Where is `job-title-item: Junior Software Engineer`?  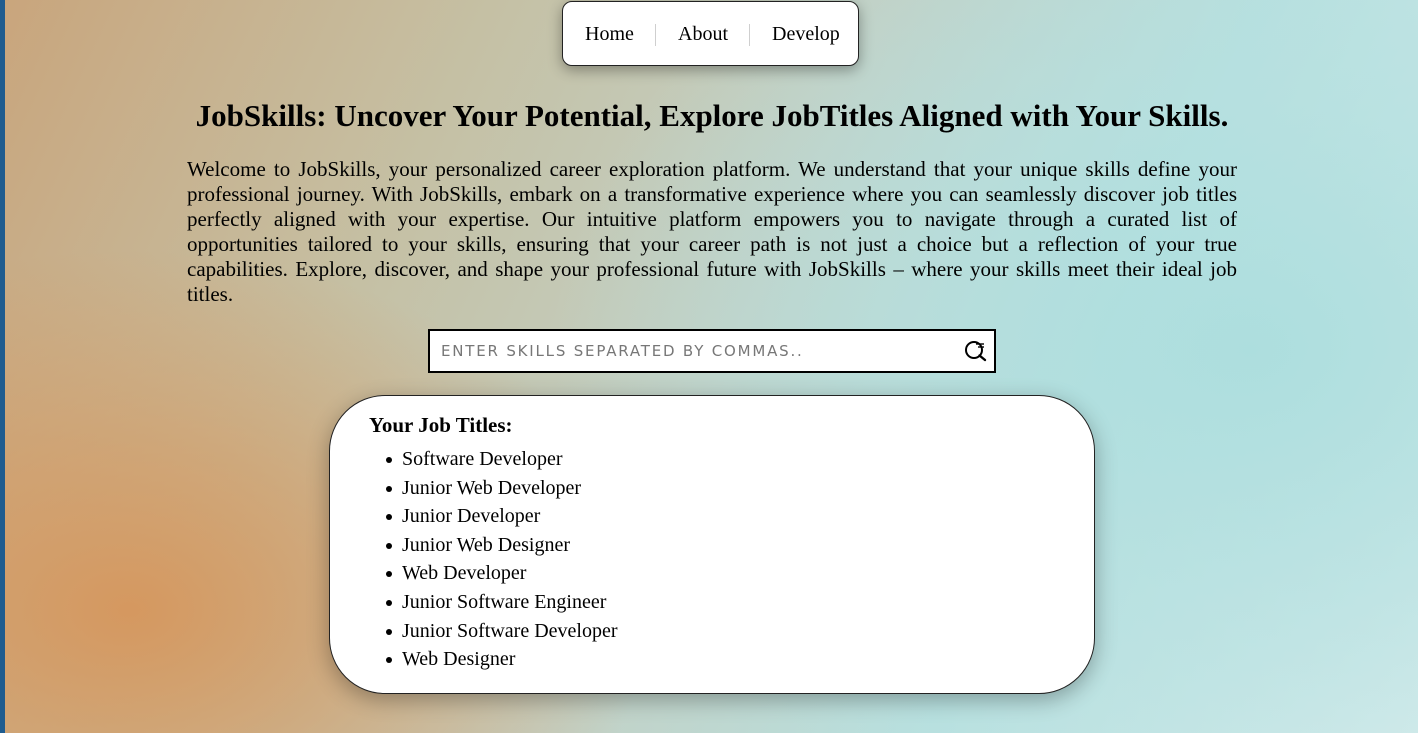 job-title-item: Junior Software Engineer is located at coordinates (502, 602).